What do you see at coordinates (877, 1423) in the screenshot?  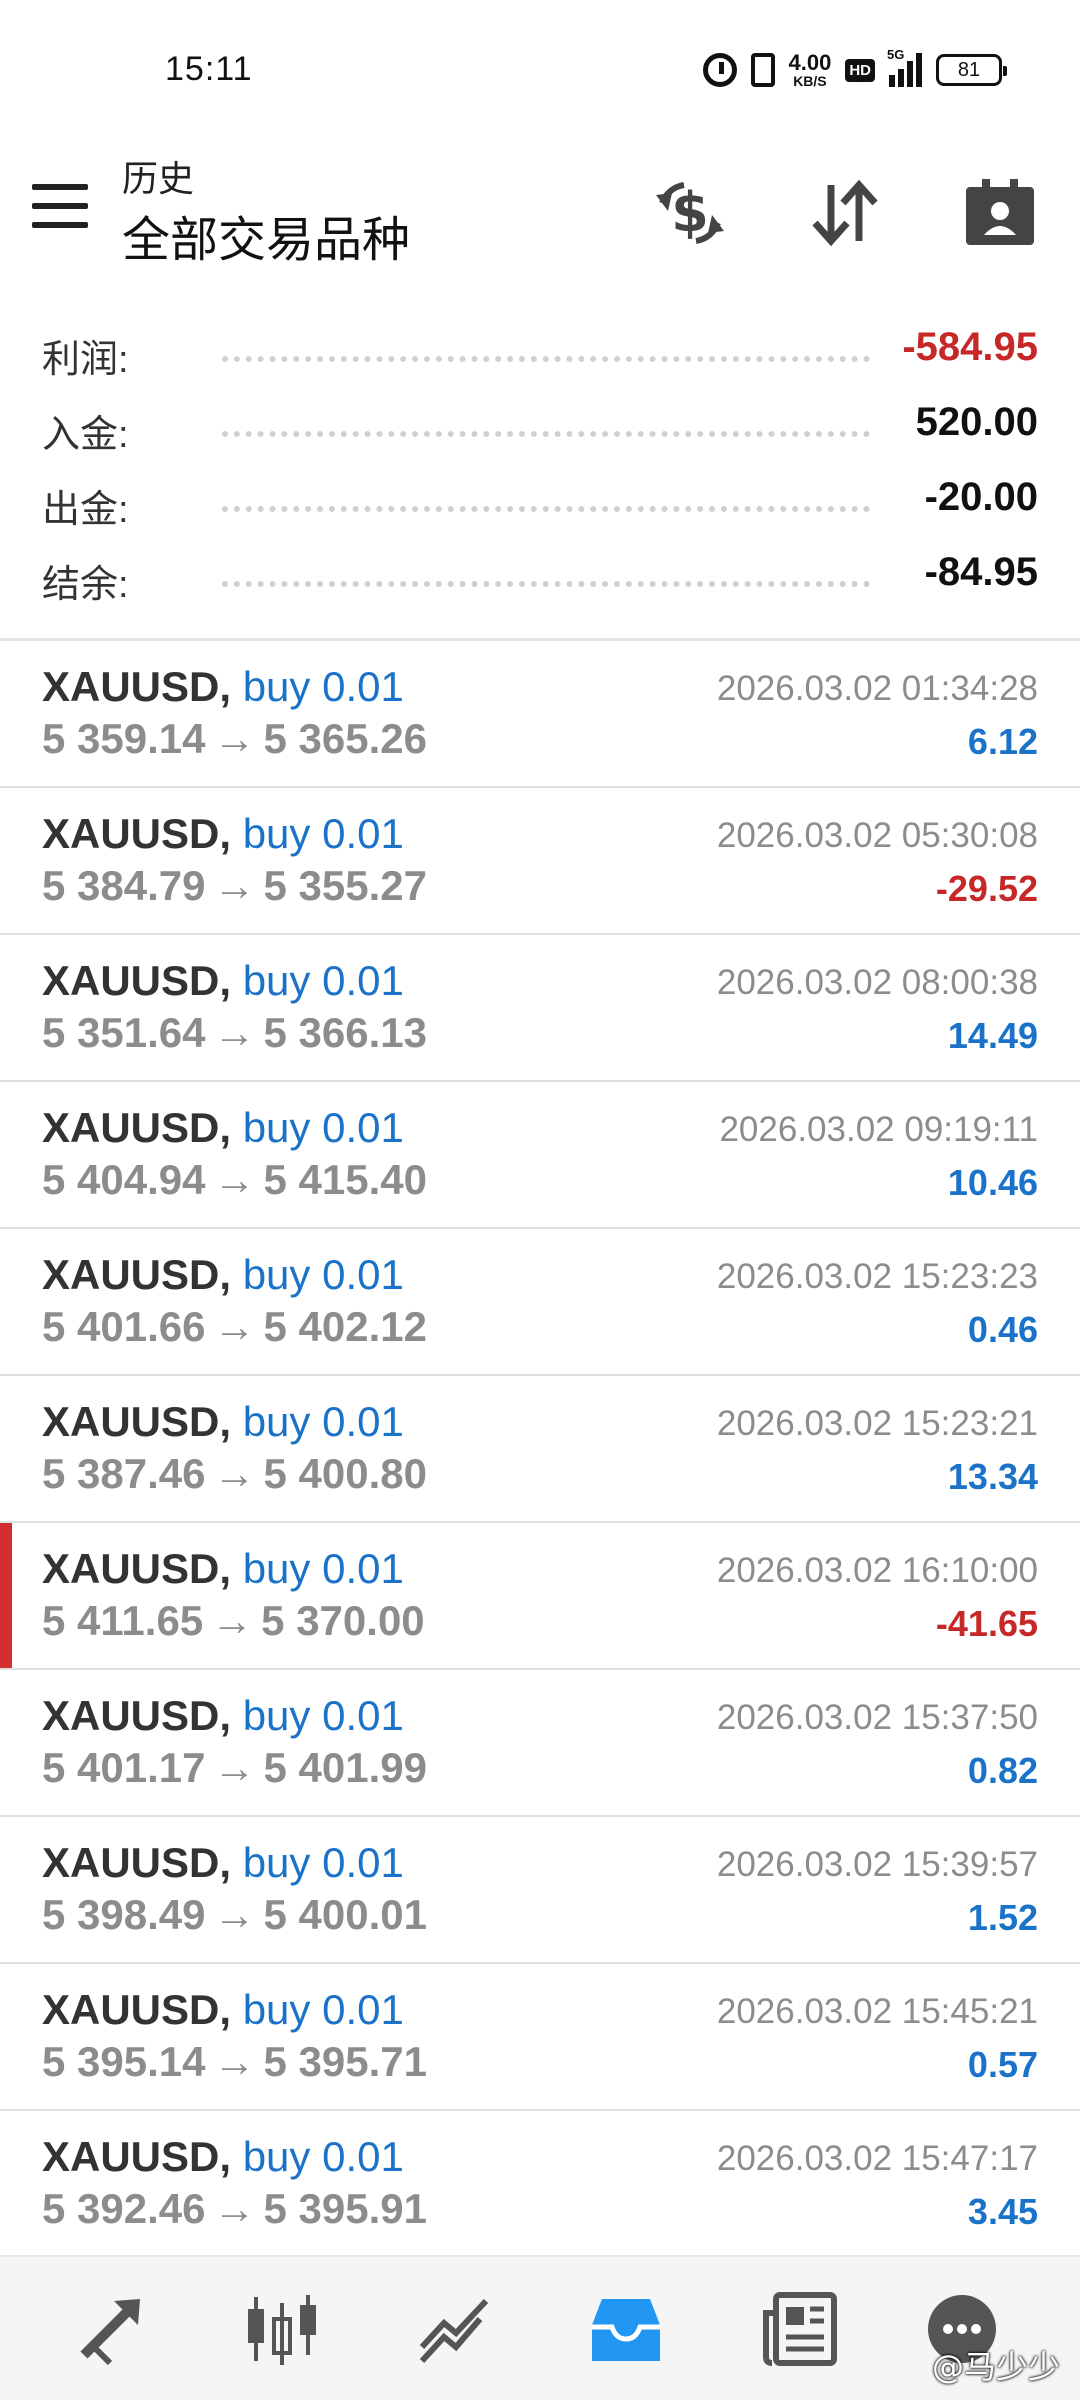 I see `trade-time: 2026.03.02 15:23:21` at bounding box center [877, 1423].